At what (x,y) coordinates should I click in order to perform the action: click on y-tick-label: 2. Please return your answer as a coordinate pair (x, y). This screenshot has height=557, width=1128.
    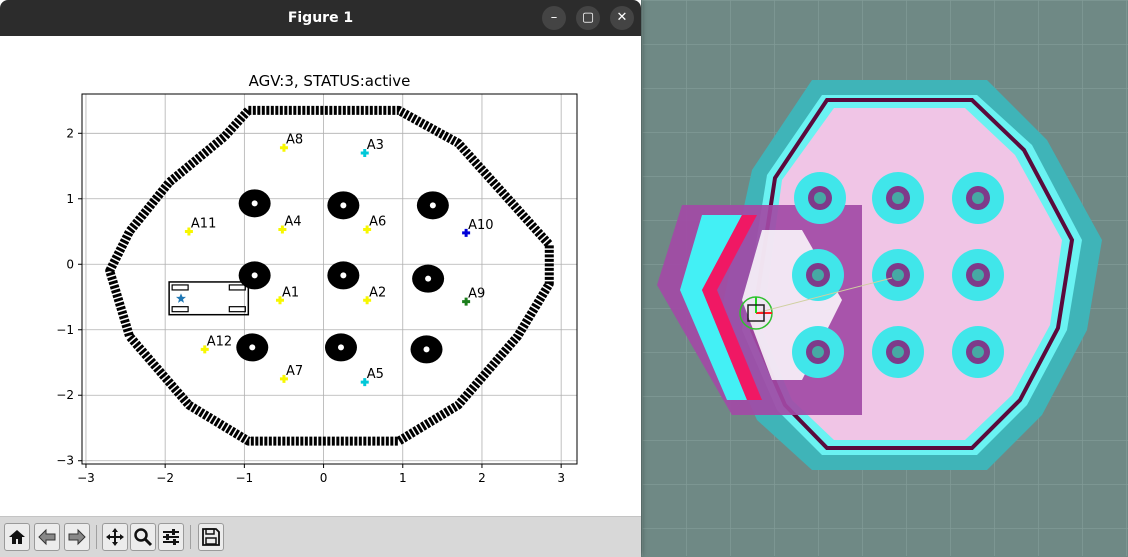
    Looking at the image, I should click on (70, 133).